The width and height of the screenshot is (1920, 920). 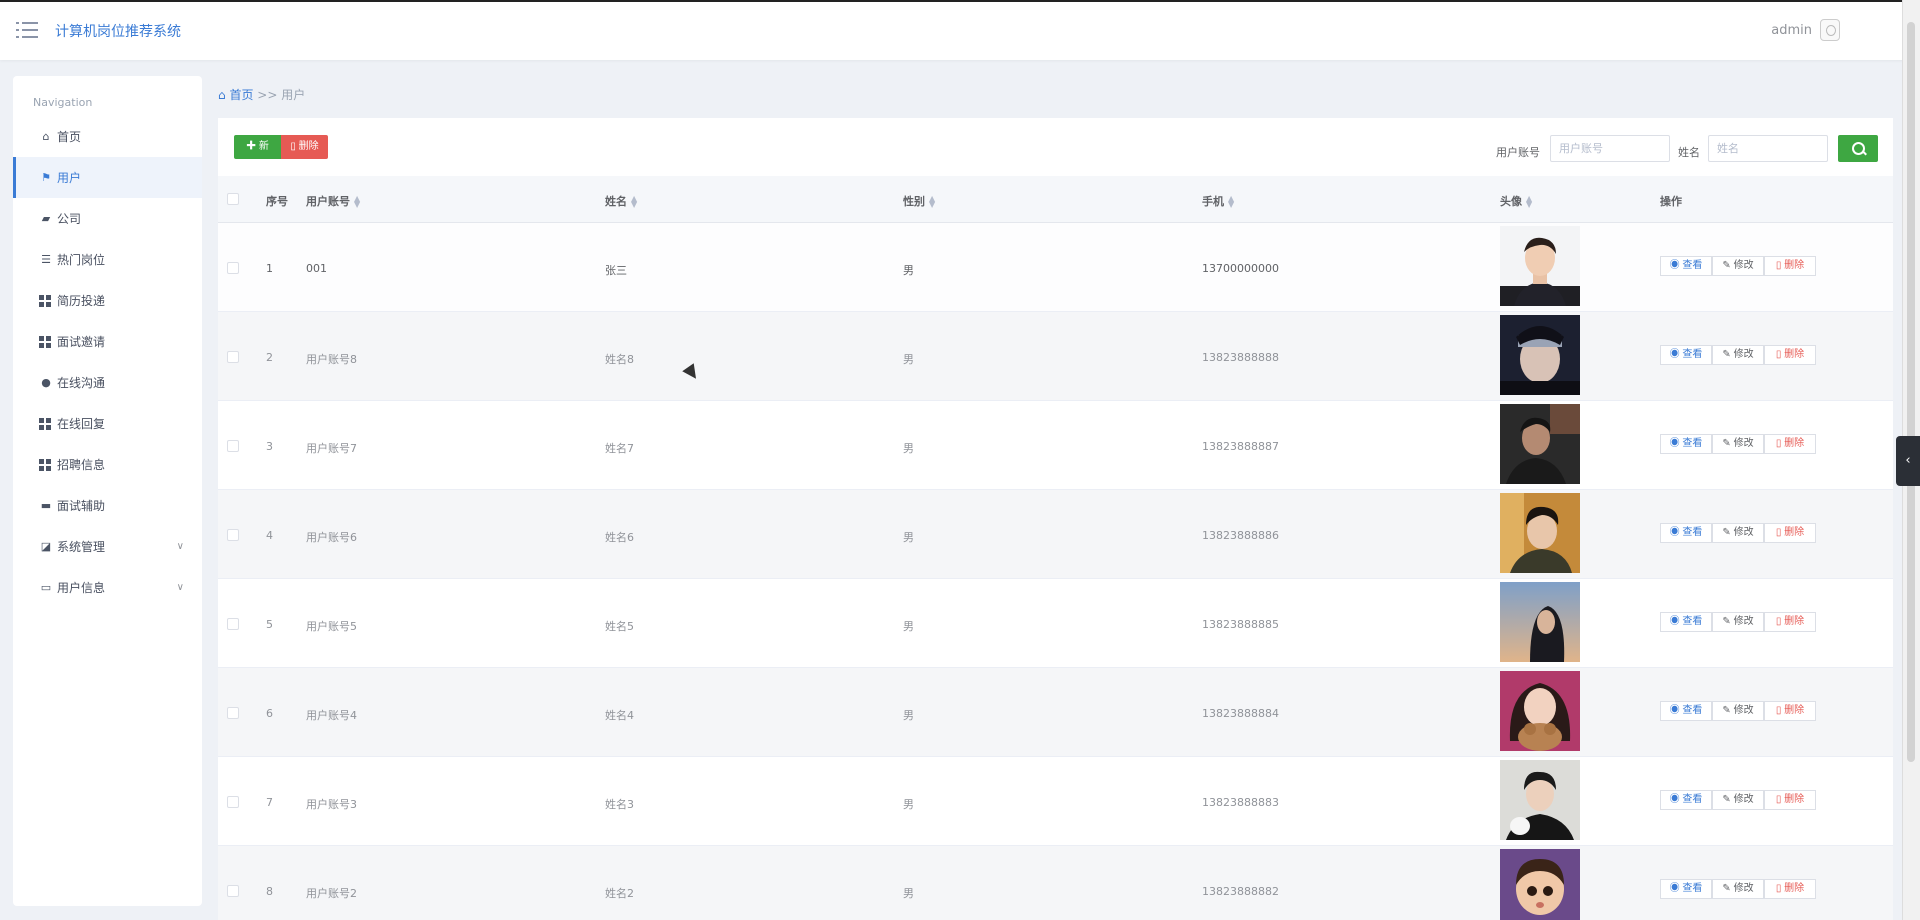 What do you see at coordinates (328, 201) in the screenshot?
I see `header-account-label: 用户账号` at bounding box center [328, 201].